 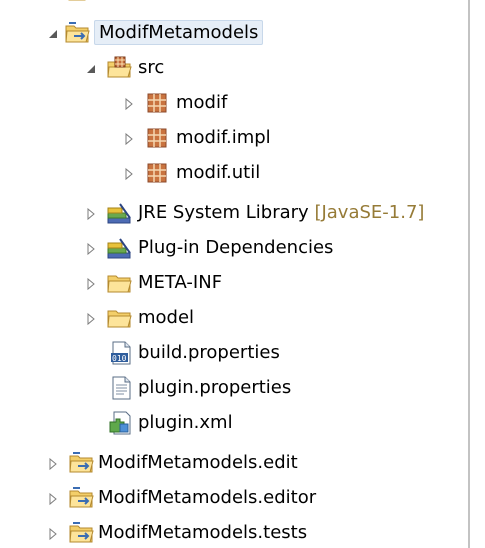 What do you see at coordinates (185, 422) in the screenshot?
I see `plugin-xml-label: plugin.xml` at bounding box center [185, 422].